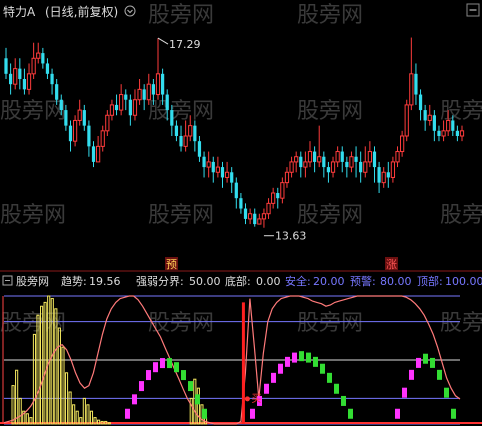 This screenshot has height=426, width=482. I want to click on stock-title: 特力A, so click(19, 11).